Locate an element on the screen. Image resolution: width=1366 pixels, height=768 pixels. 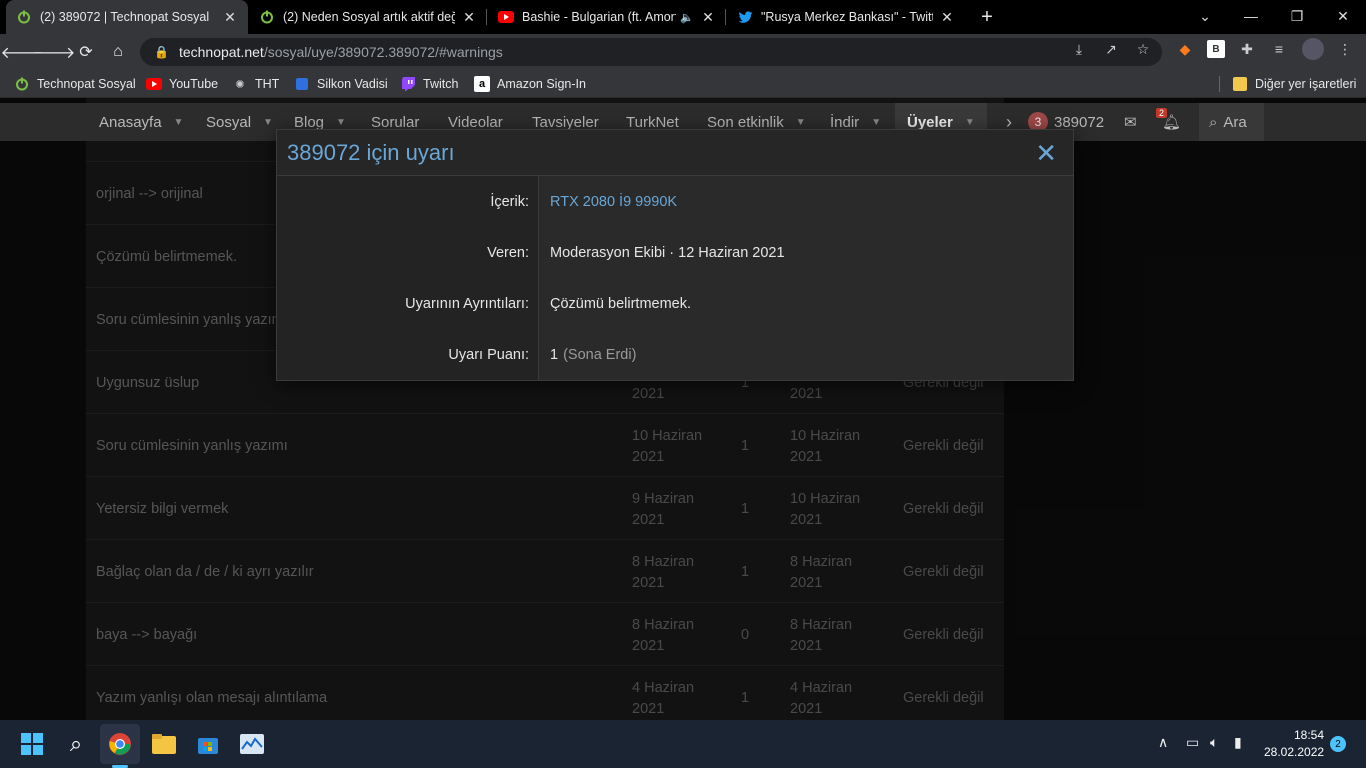
points-row: Uyarı Puanı: 1 (Sona Erdi) is located at coordinates (675, 354).